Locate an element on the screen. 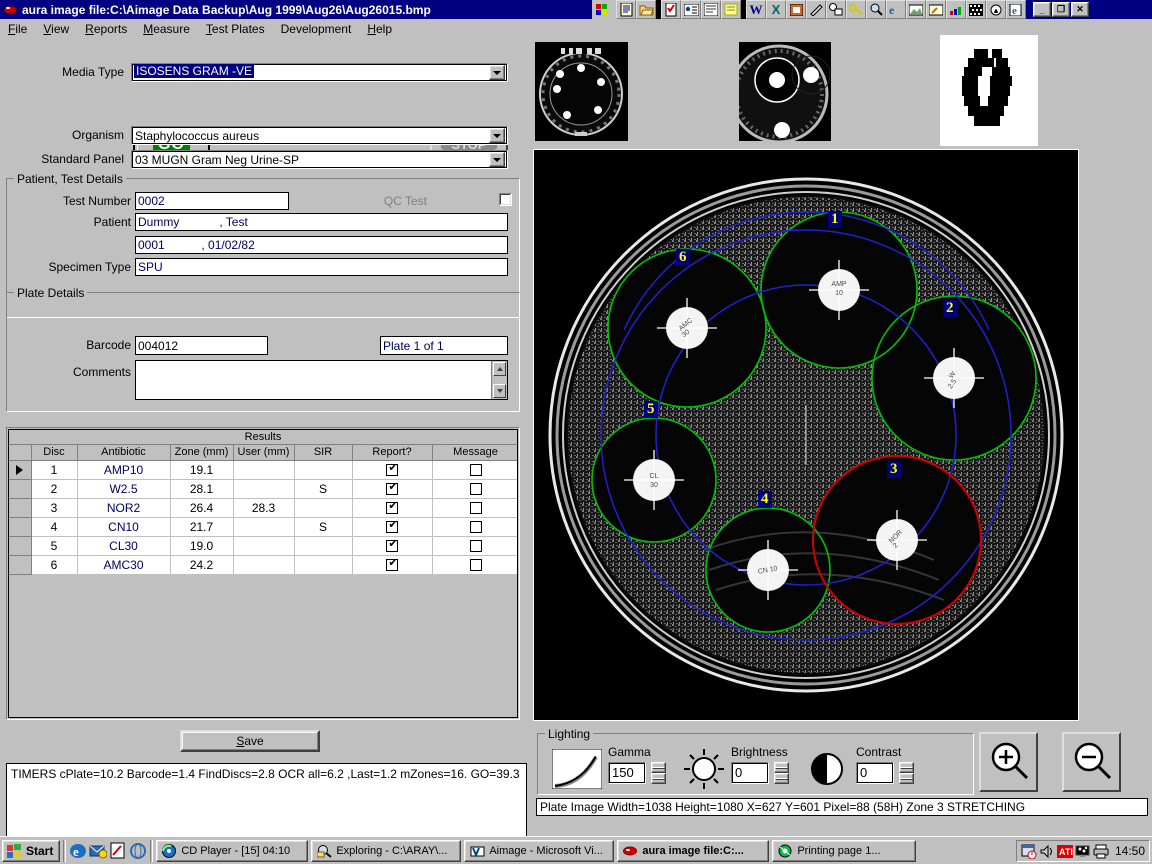 The height and width of the screenshot is (864, 1152). cell-antibiotic: AMC30 is located at coordinates (124, 565).